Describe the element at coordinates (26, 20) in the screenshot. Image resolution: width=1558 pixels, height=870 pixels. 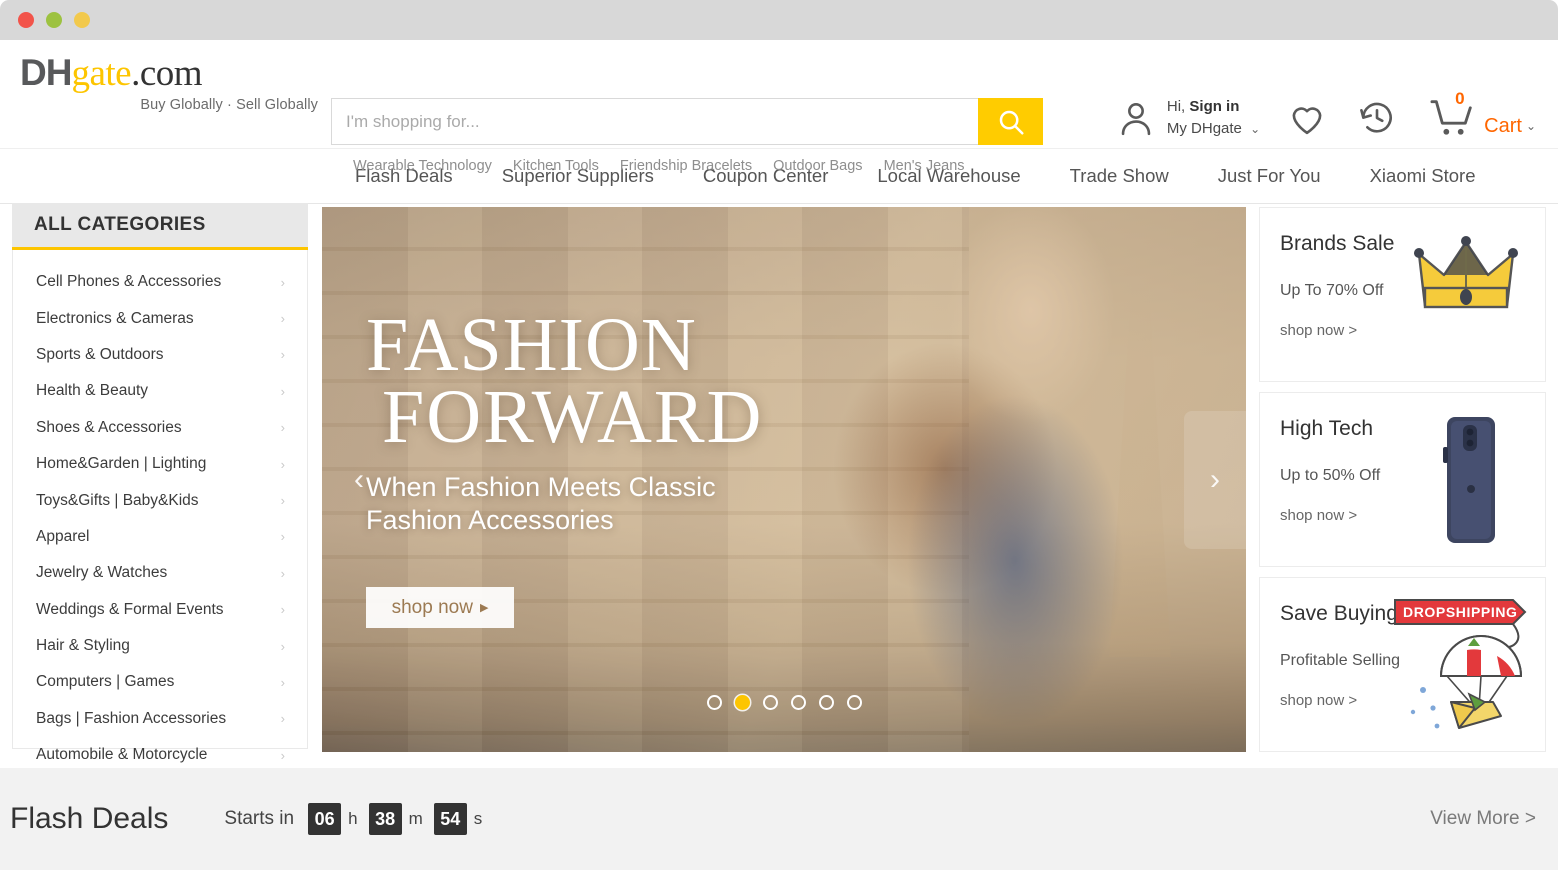
I see `window-close-button` at that location.